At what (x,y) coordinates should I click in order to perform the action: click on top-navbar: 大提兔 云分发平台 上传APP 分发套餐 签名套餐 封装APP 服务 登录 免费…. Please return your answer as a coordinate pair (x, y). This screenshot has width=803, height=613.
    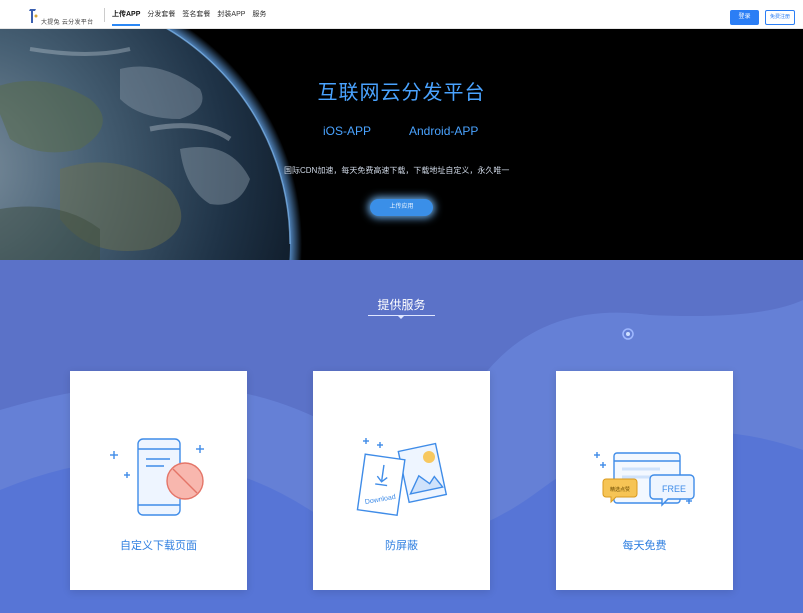
    Looking at the image, I should click on (401, 14).